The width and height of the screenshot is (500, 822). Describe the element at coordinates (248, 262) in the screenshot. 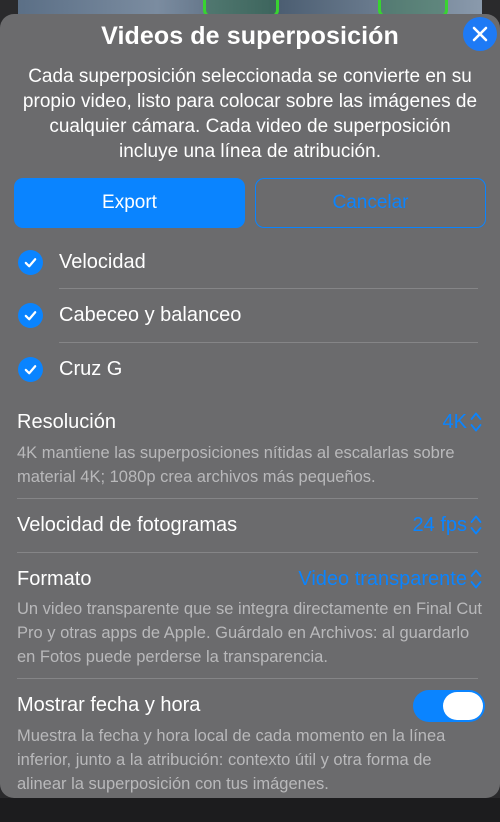

I see `overlay-option-speed: Velocidad` at that location.